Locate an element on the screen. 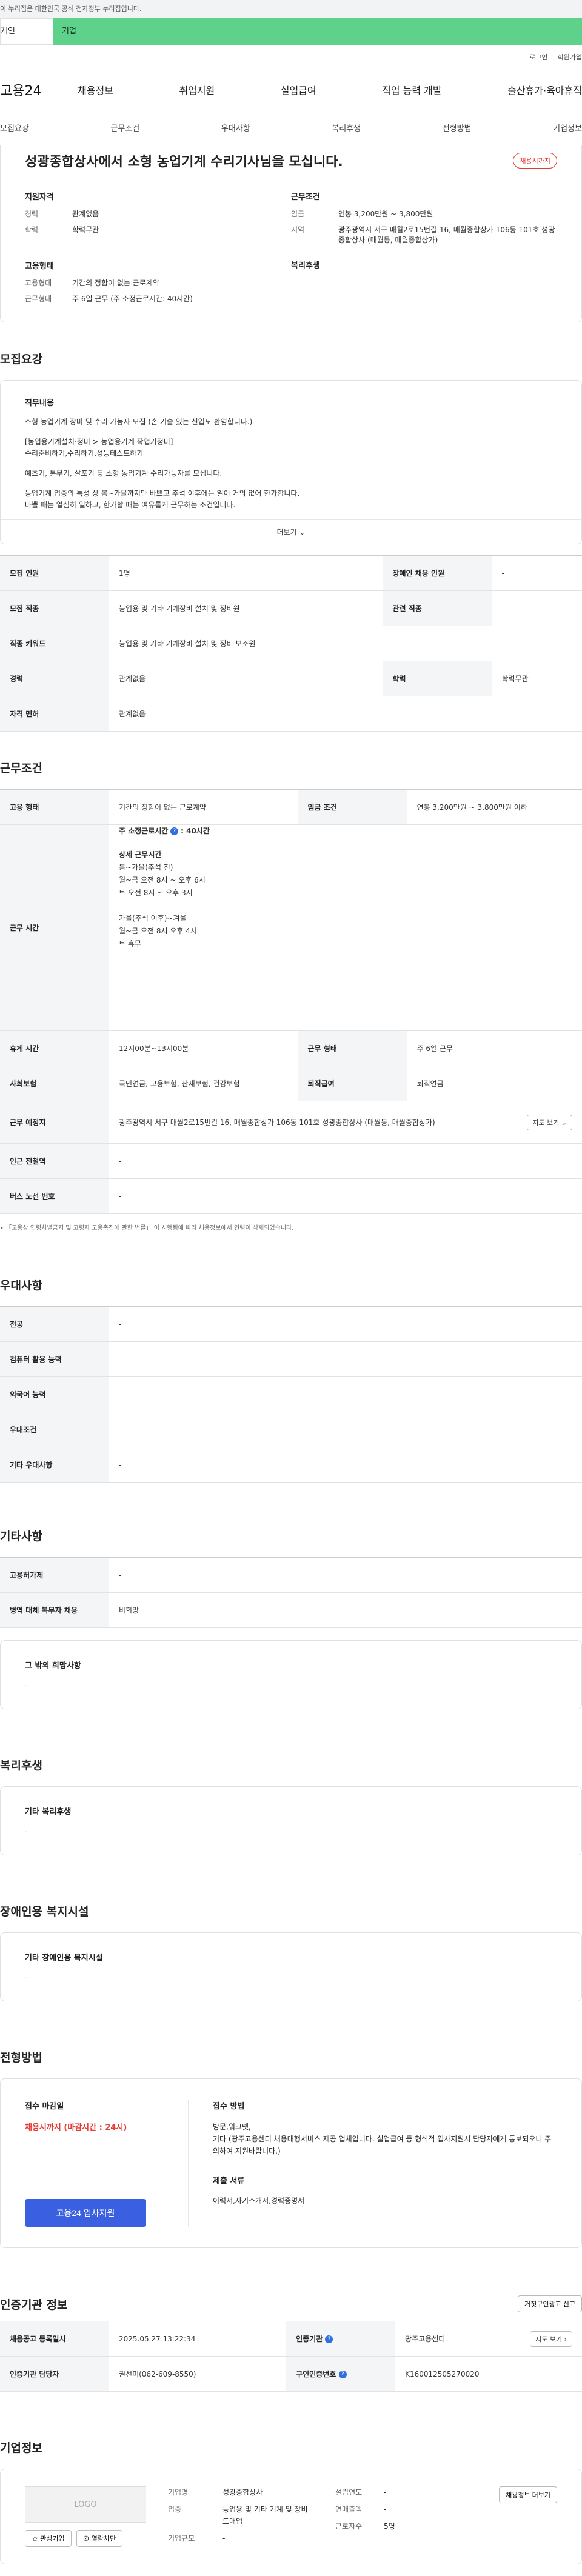  career-value: 관계없음 is located at coordinates (246, 678).